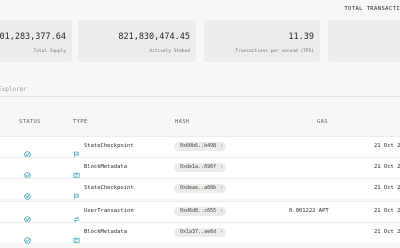 This screenshot has width=400, height=248. I want to click on stat-card-actively-staked: 821,830,474.45 Actively Staked, so click(137, 41).